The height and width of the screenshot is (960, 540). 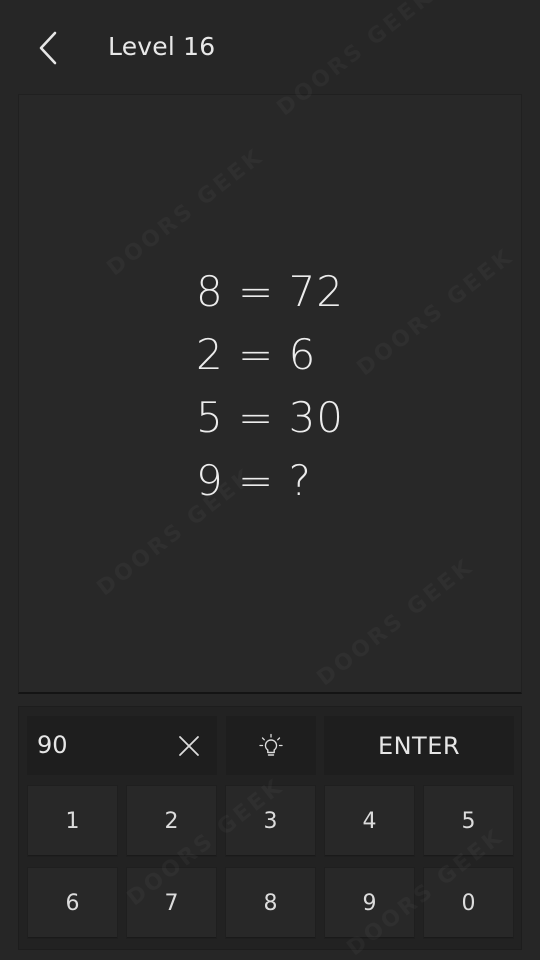 What do you see at coordinates (369, 903) in the screenshot?
I see `key-9: 9` at bounding box center [369, 903].